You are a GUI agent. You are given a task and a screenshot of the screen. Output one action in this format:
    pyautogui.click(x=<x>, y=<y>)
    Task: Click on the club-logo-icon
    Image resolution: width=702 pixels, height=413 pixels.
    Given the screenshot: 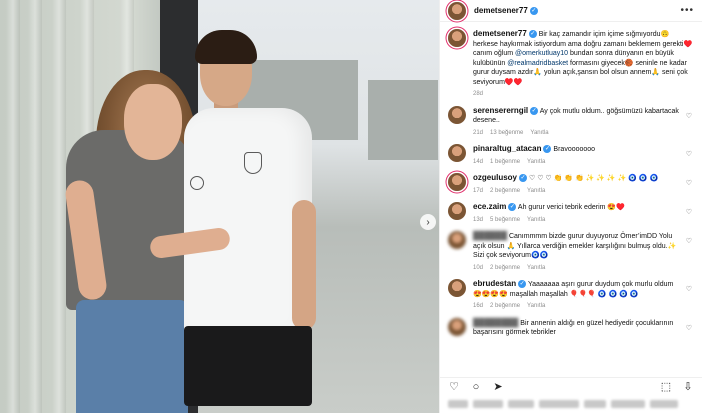 What is the action you would take?
    pyautogui.click(x=197, y=183)
    